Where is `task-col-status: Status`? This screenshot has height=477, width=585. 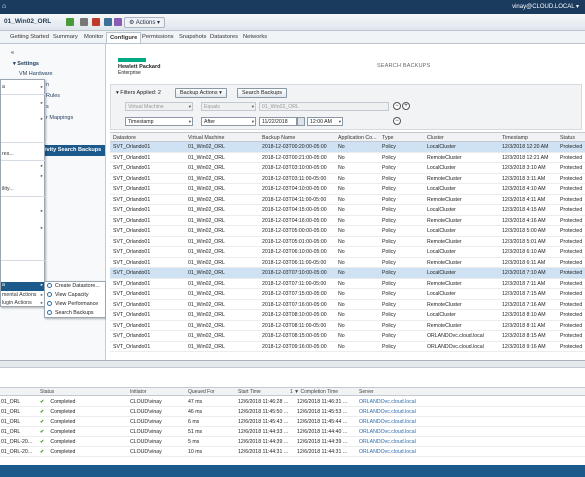
task-col-status: Status is located at coordinates (47, 392).